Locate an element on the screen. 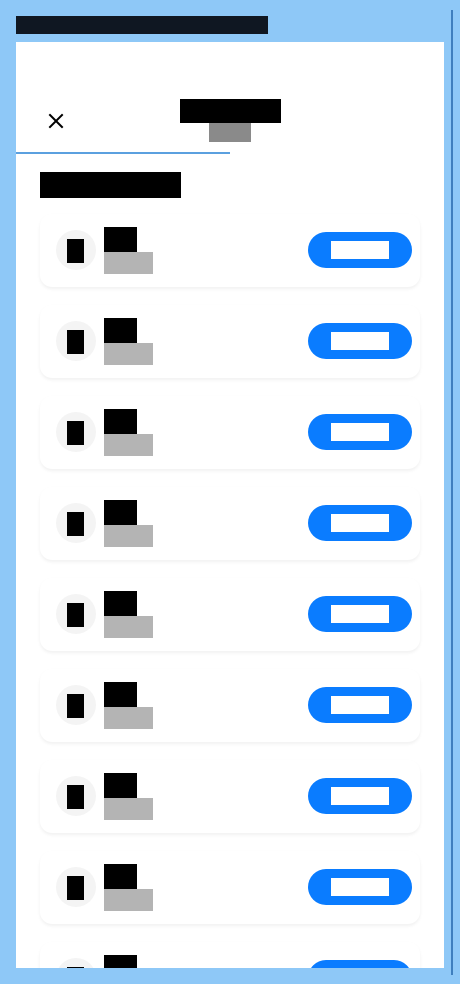 This screenshot has width=460, height=984. section-title is located at coordinates (110, 185).